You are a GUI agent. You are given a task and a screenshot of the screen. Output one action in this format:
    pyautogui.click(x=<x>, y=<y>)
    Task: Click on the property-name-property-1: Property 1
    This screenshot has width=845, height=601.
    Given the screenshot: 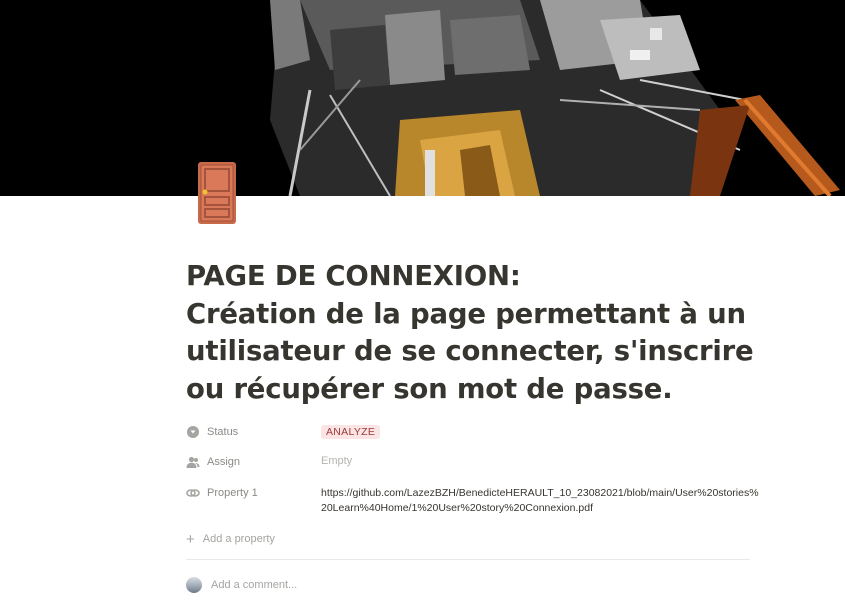 What is the action you would take?
    pyautogui.click(x=222, y=493)
    